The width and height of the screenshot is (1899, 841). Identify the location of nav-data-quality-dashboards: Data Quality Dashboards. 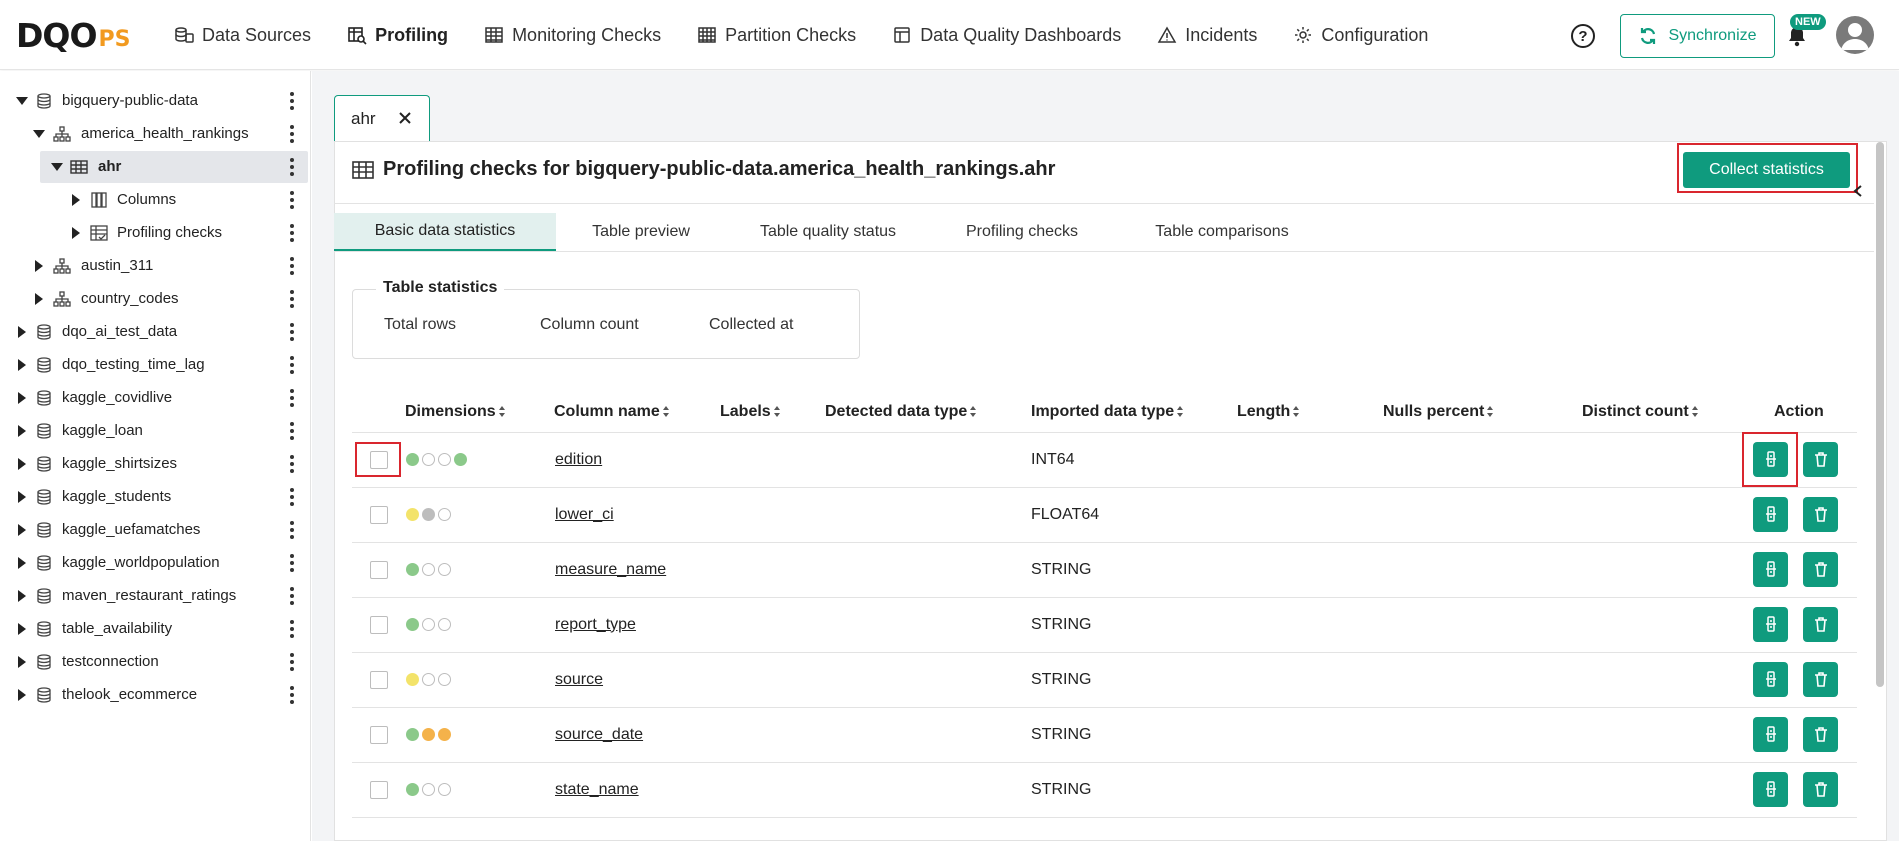
(1006, 35).